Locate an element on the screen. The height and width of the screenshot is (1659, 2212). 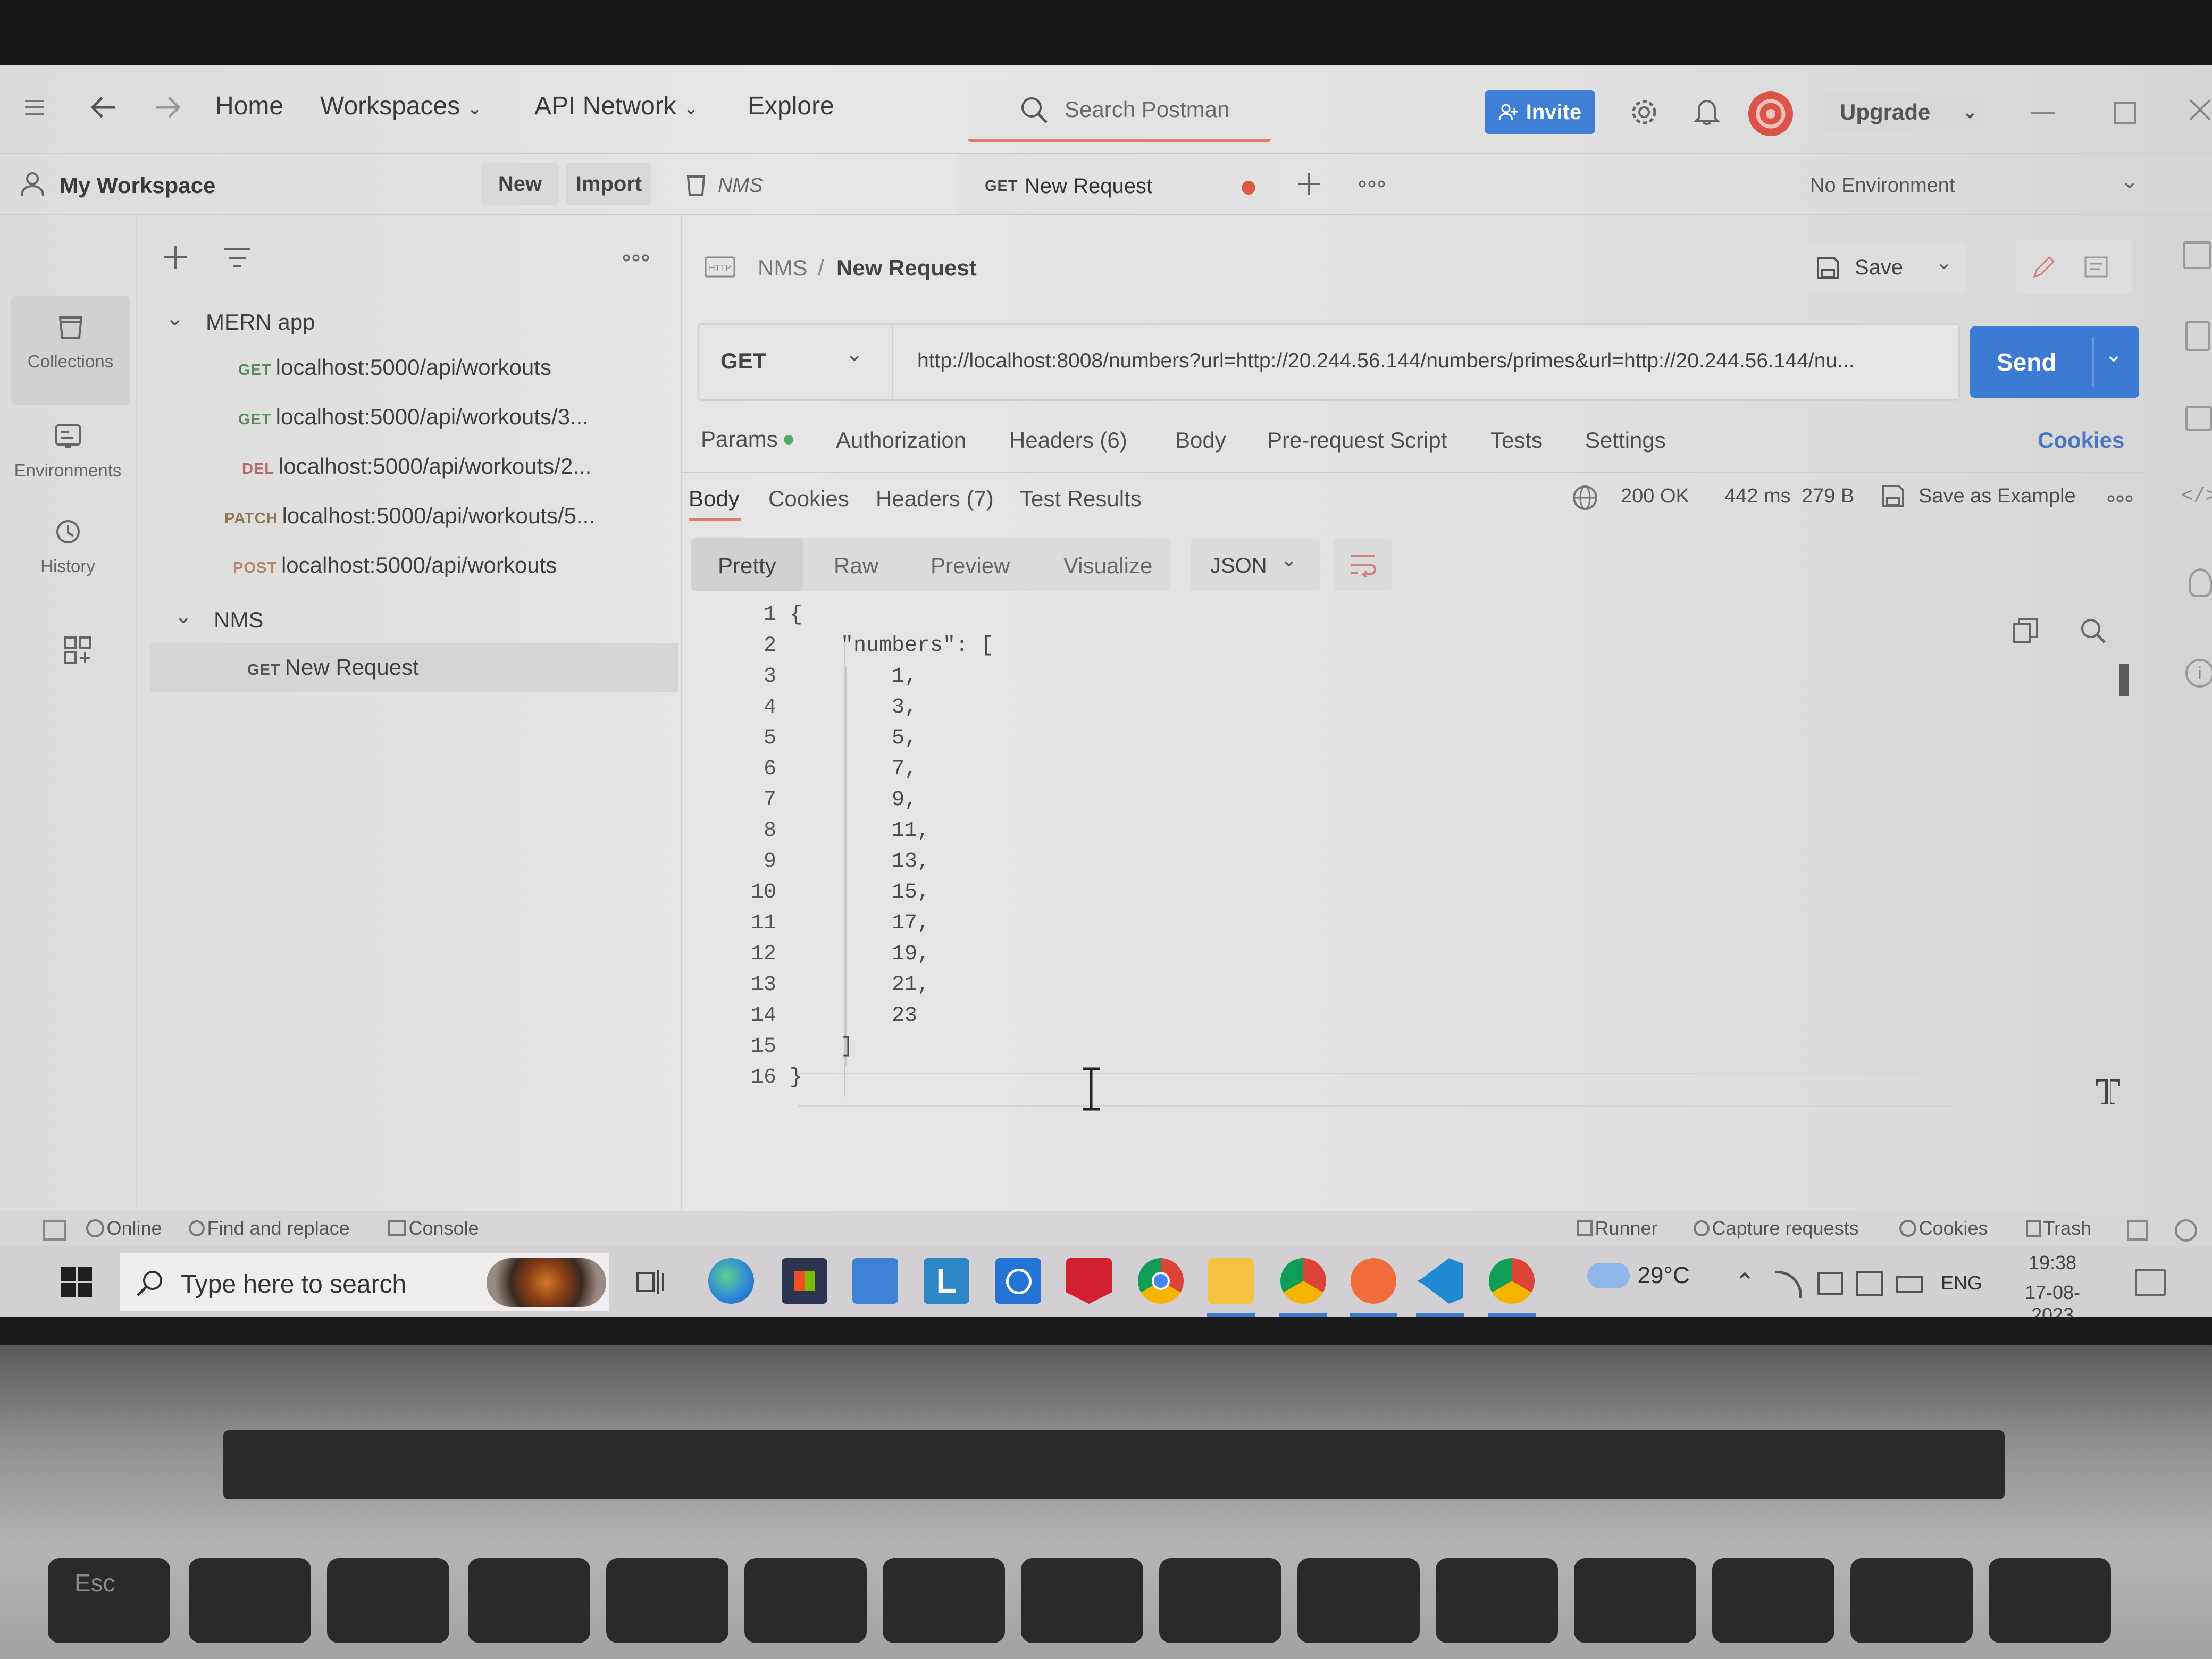
chevron-up-icon: ⌃ is located at coordinates (1745, 1282).